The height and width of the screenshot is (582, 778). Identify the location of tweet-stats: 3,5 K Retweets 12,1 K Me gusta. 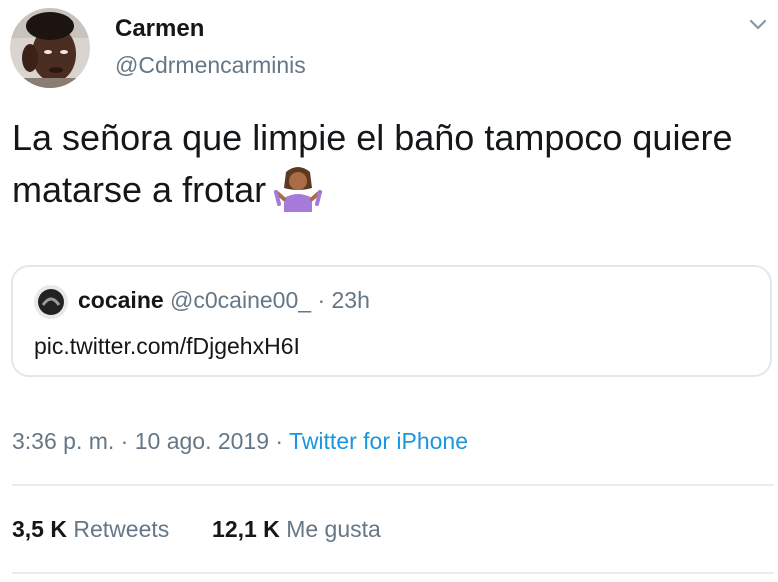
(196, 529).